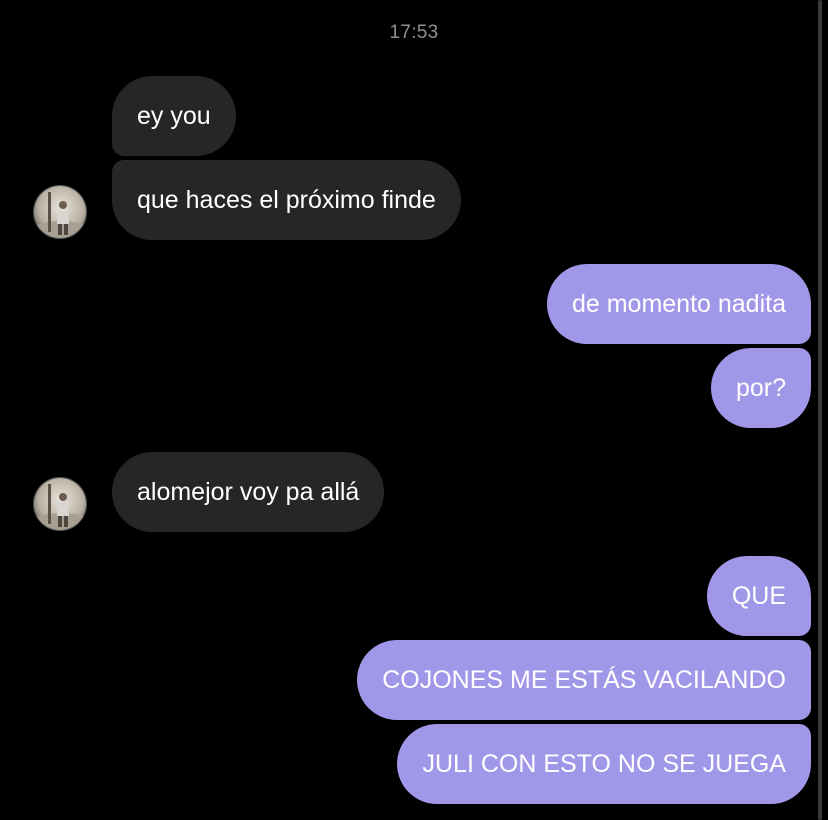 The image size is (828, 820). I want to click on message-text: QUE, so click(758, 595).